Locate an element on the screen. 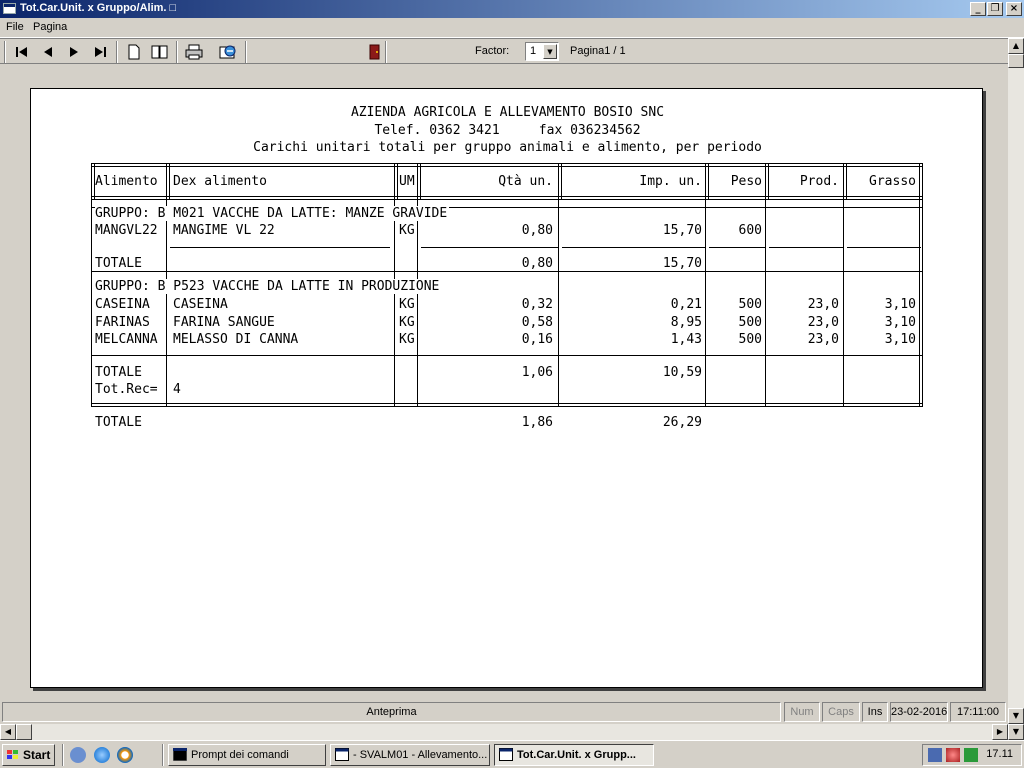 The height and width of the screenshot is (768, 1024). factor-select: 1 ▼ is located at coordinates (542, 51).